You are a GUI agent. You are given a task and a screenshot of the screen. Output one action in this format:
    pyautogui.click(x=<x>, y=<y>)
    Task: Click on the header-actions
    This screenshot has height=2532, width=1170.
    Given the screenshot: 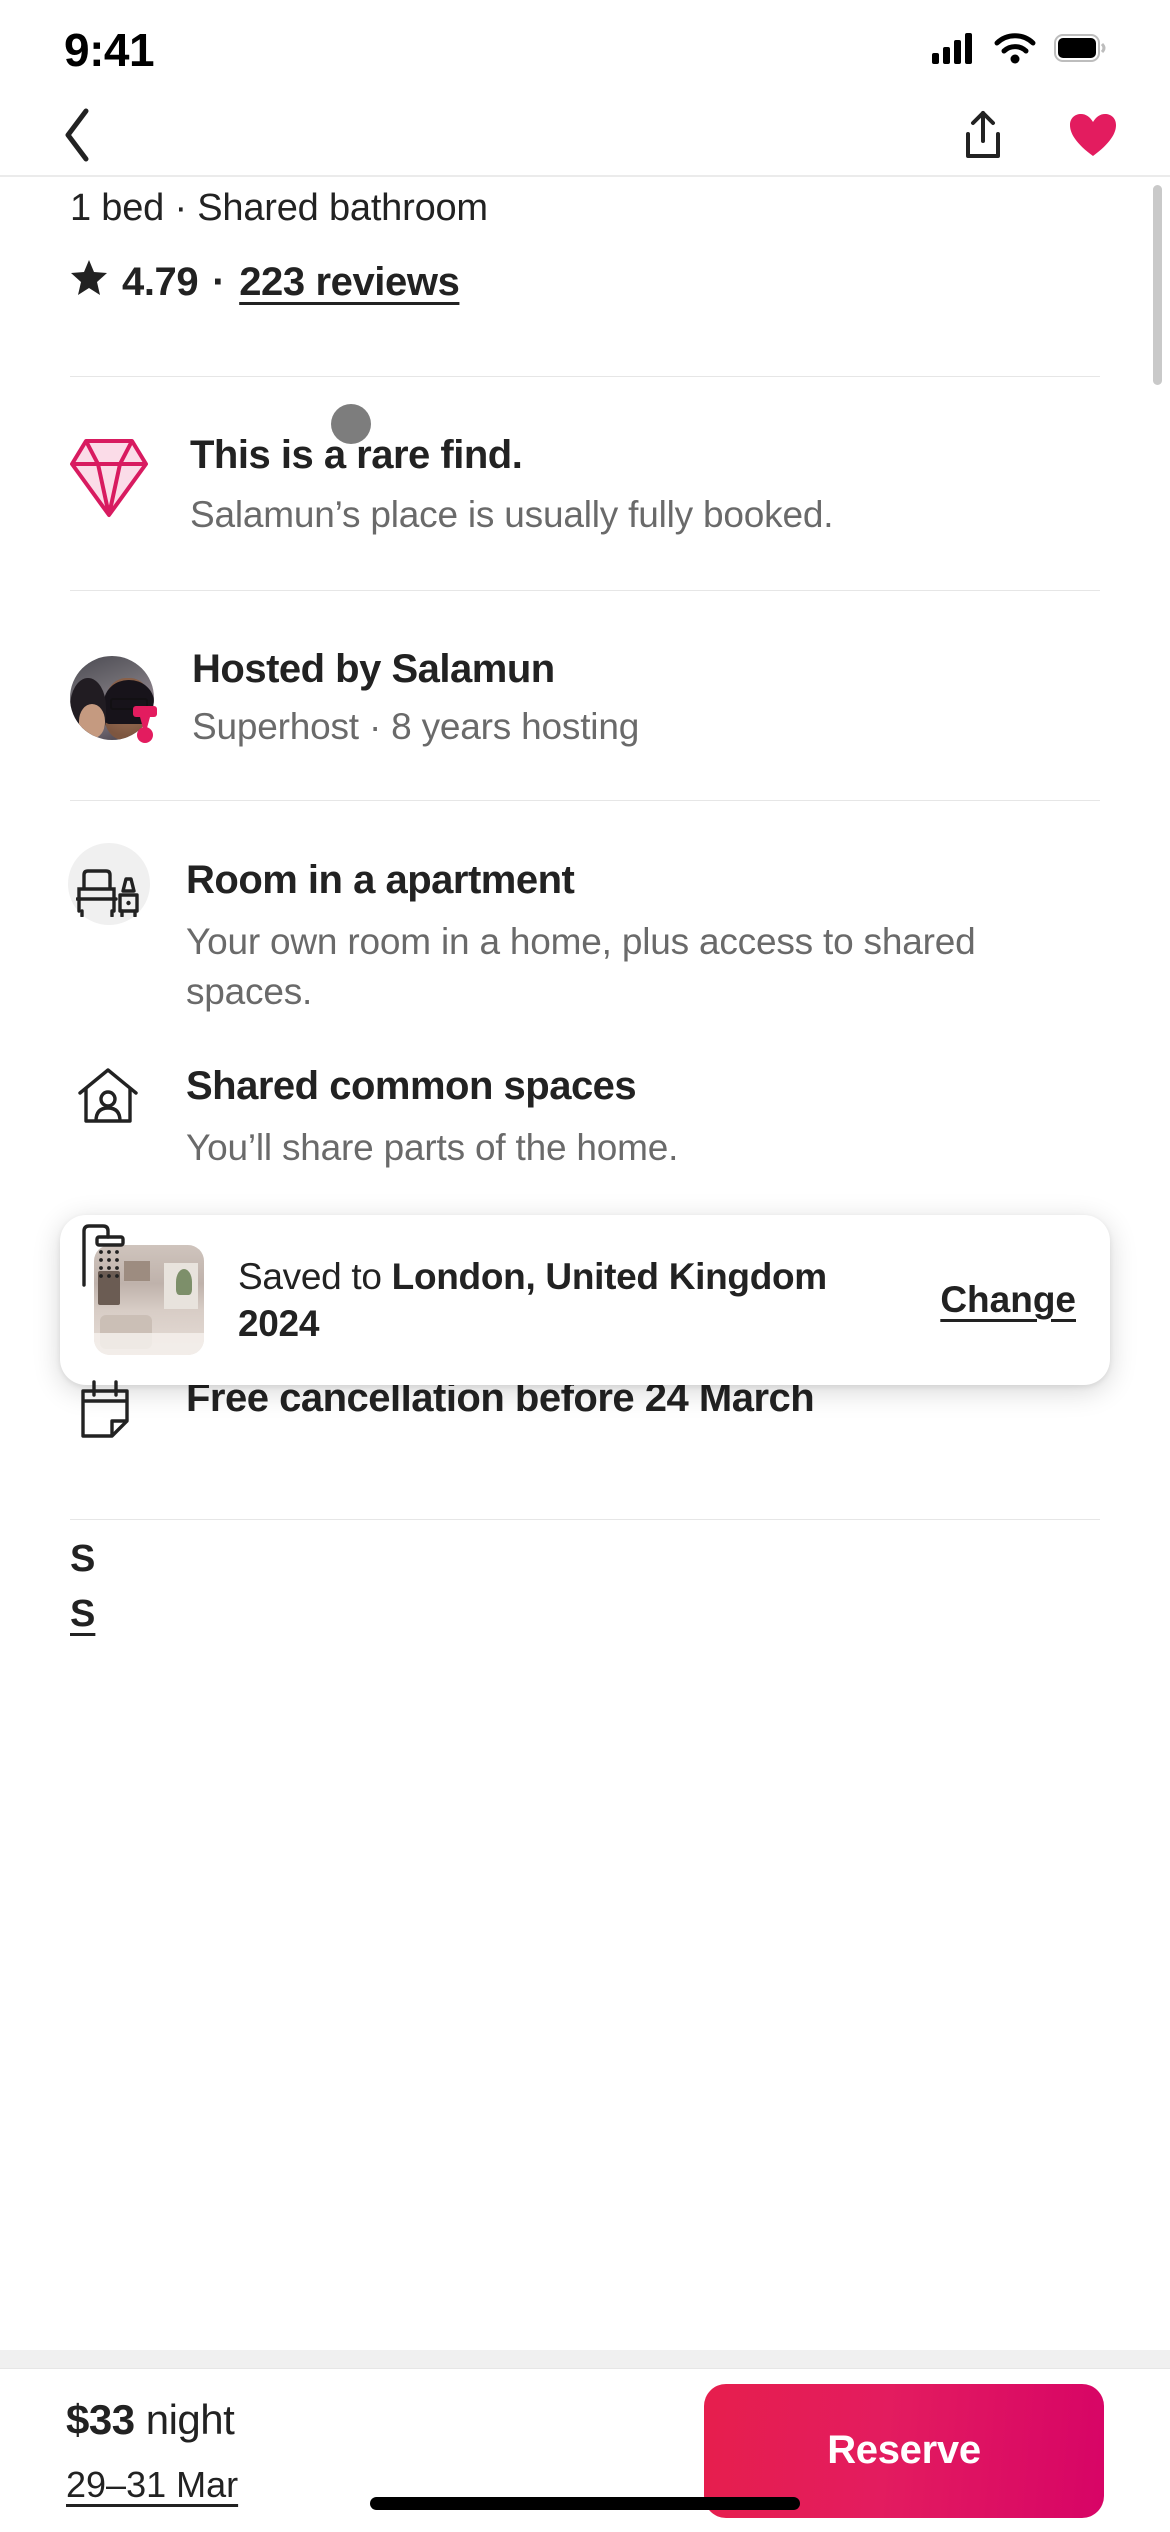 What is the action you would take?
    pyautogui.click(x=1038, y=138)
    